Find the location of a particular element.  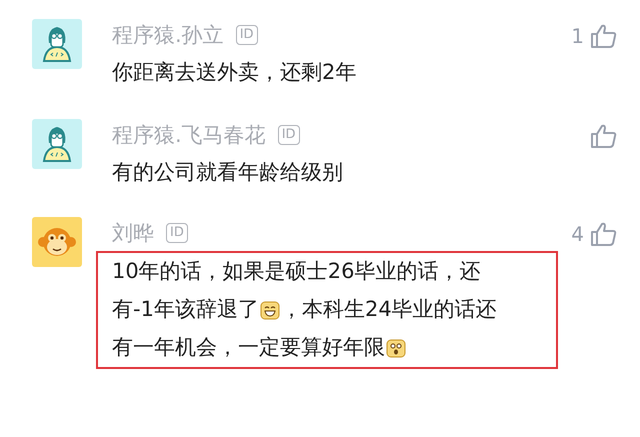

user-name: 刘晔 is located at coordinates (133, 233).